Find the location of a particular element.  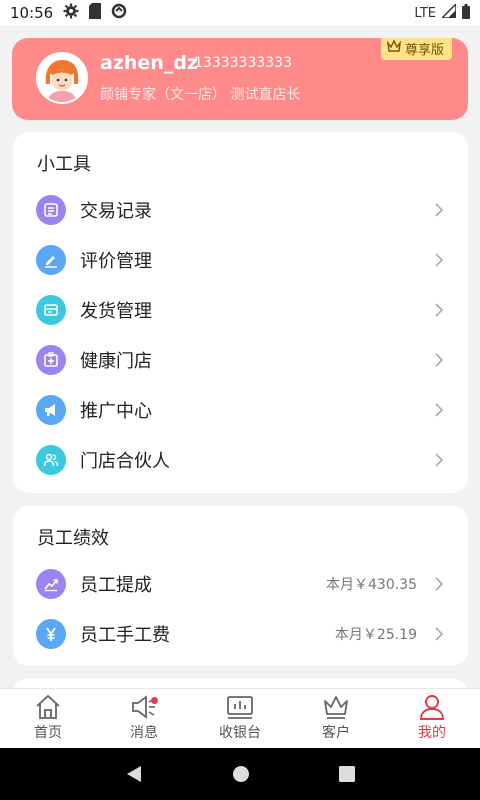

tab-home: 首页 is located at coordinates (48, 718).